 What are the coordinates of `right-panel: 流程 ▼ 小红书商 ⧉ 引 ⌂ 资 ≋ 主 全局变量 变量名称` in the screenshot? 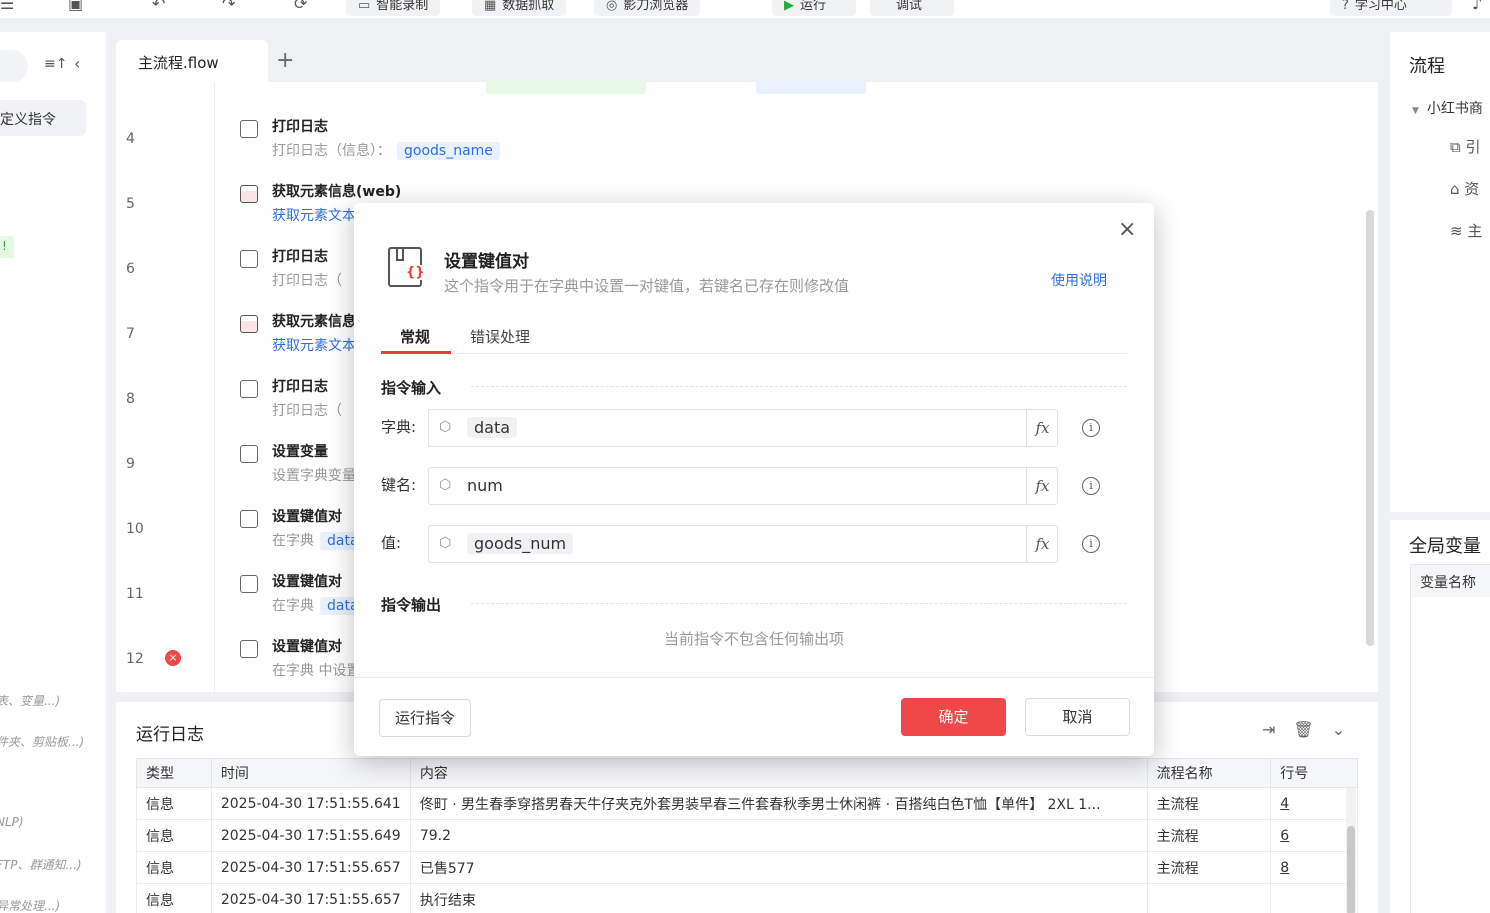 It's located at (1440, 472).